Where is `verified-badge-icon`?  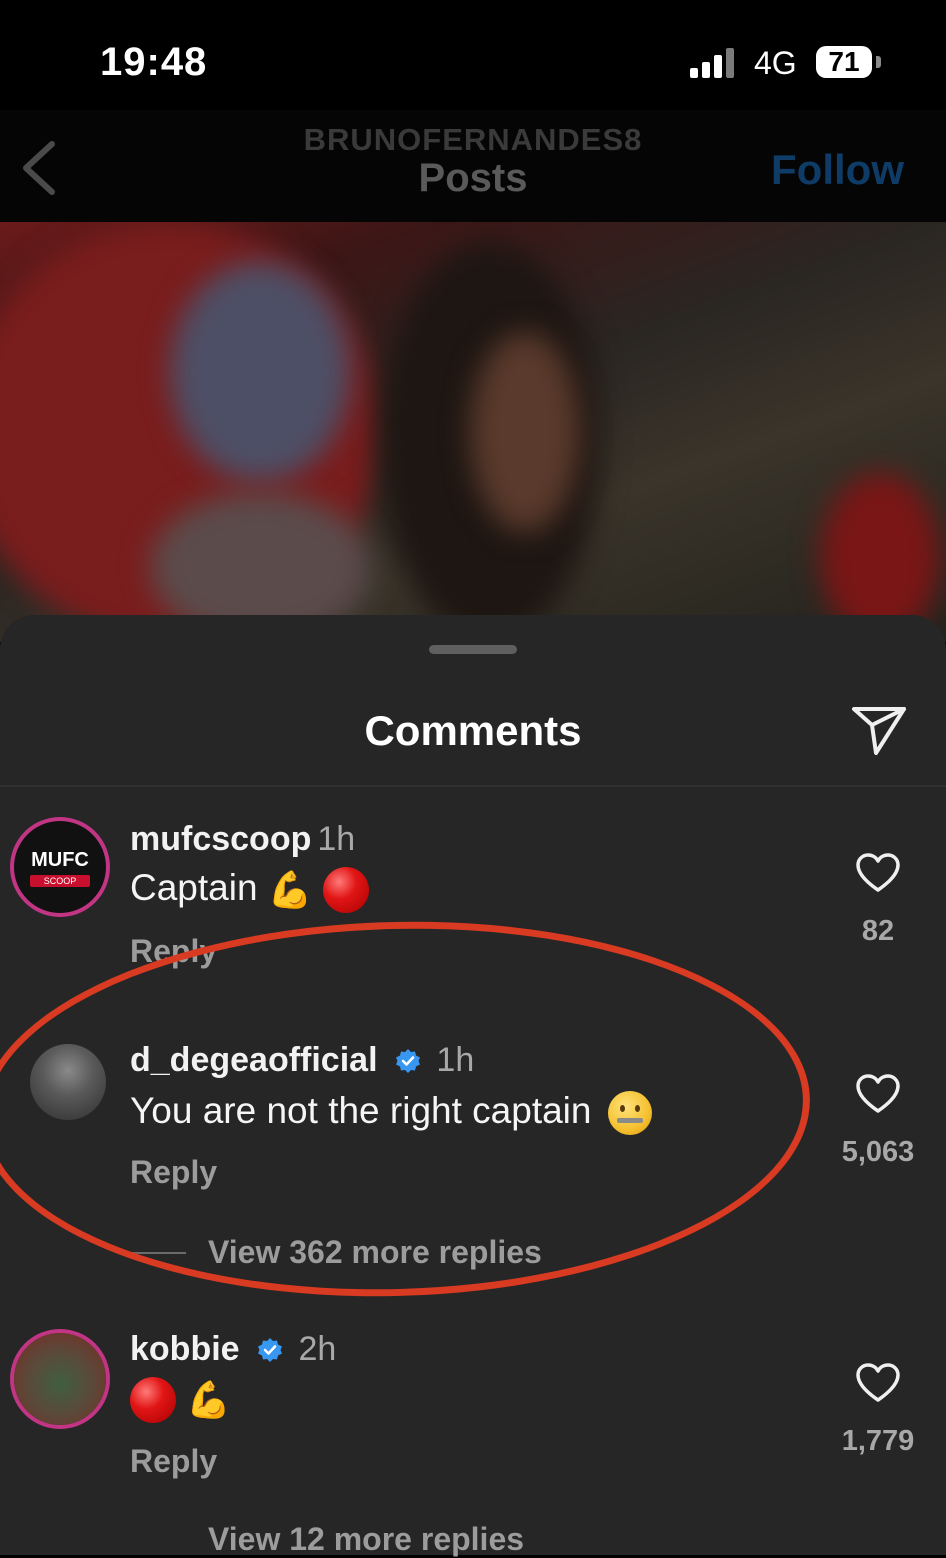 verified-badge-icon is located at coordinates (270, 1350).